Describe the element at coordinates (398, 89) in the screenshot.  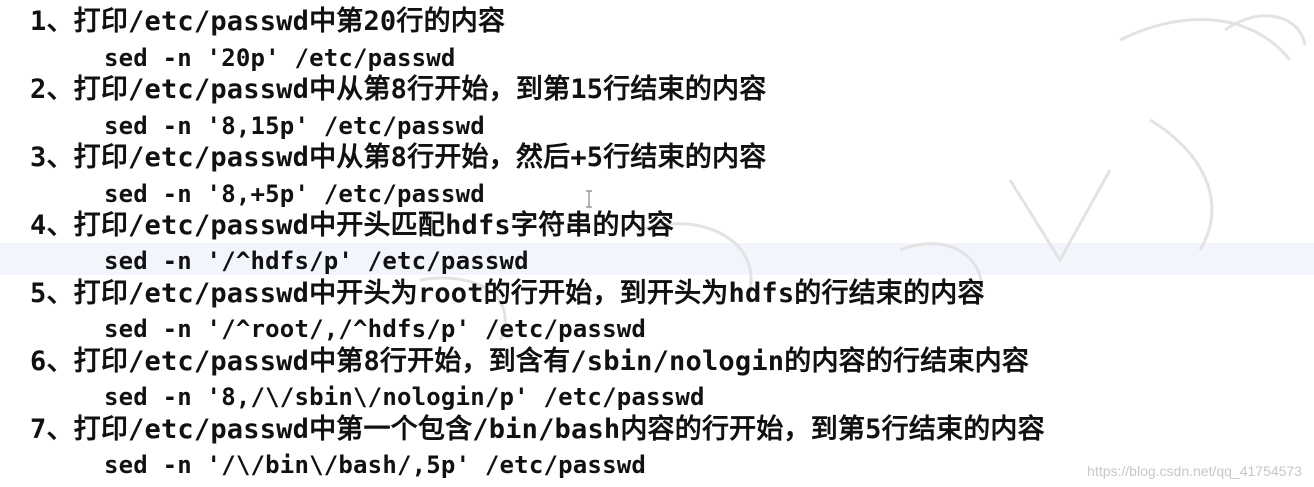
I see `question-2: 2、打印/etc/passwd中从第8行开始，到第15行结束的内容` at that location.